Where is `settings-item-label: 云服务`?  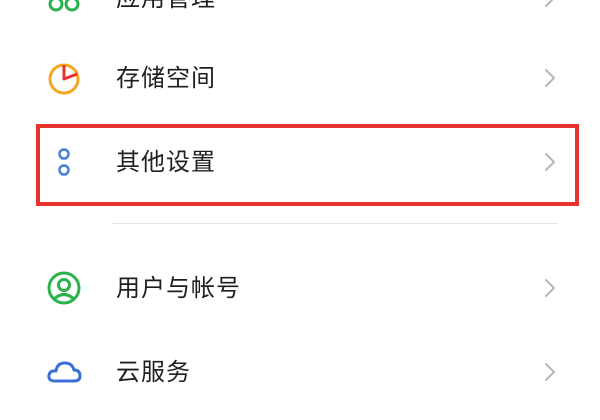
settings-item-label: 云服务 is located at coordinates (153, 372).